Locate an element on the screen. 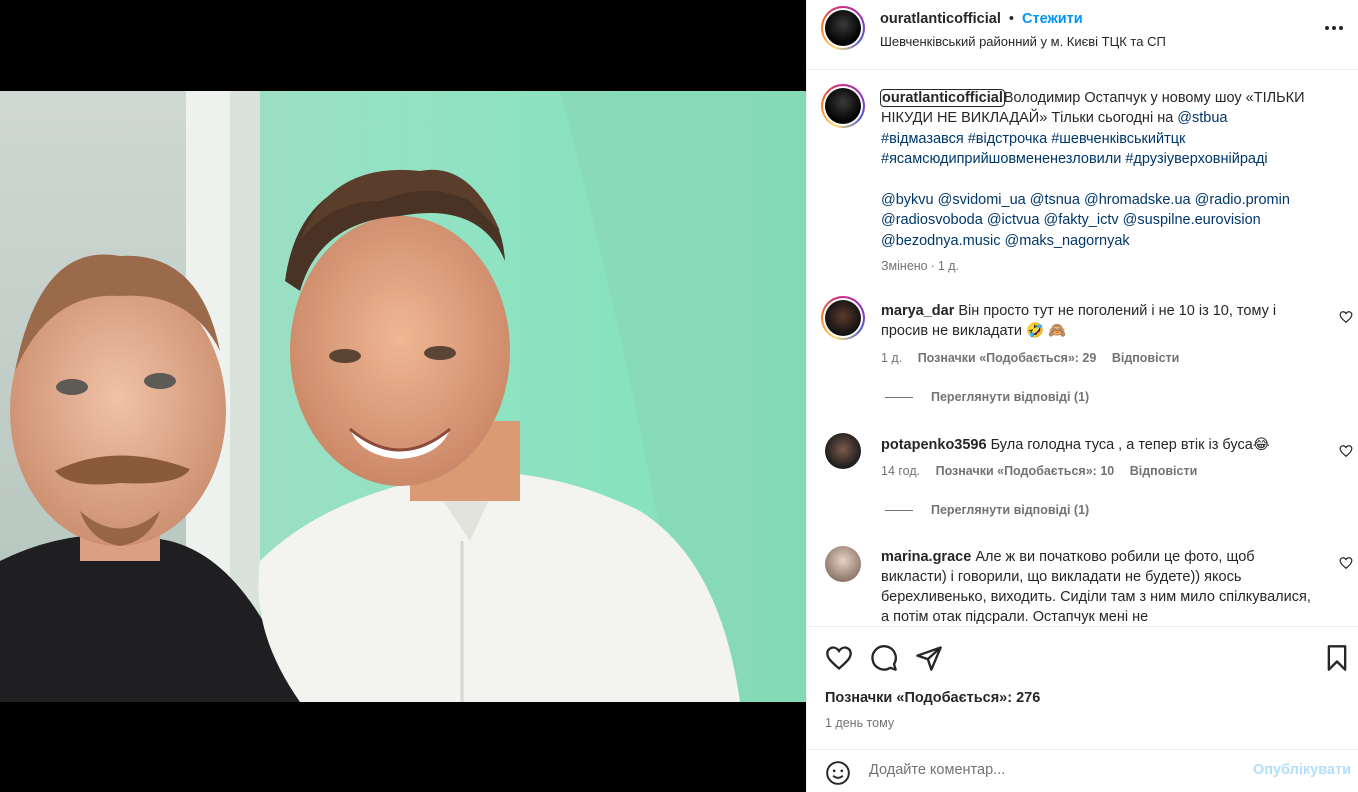 This screenshot has height=792, width=1358. hashtag: #друзіуверховнійраді is located at coordinates (1196, 159).